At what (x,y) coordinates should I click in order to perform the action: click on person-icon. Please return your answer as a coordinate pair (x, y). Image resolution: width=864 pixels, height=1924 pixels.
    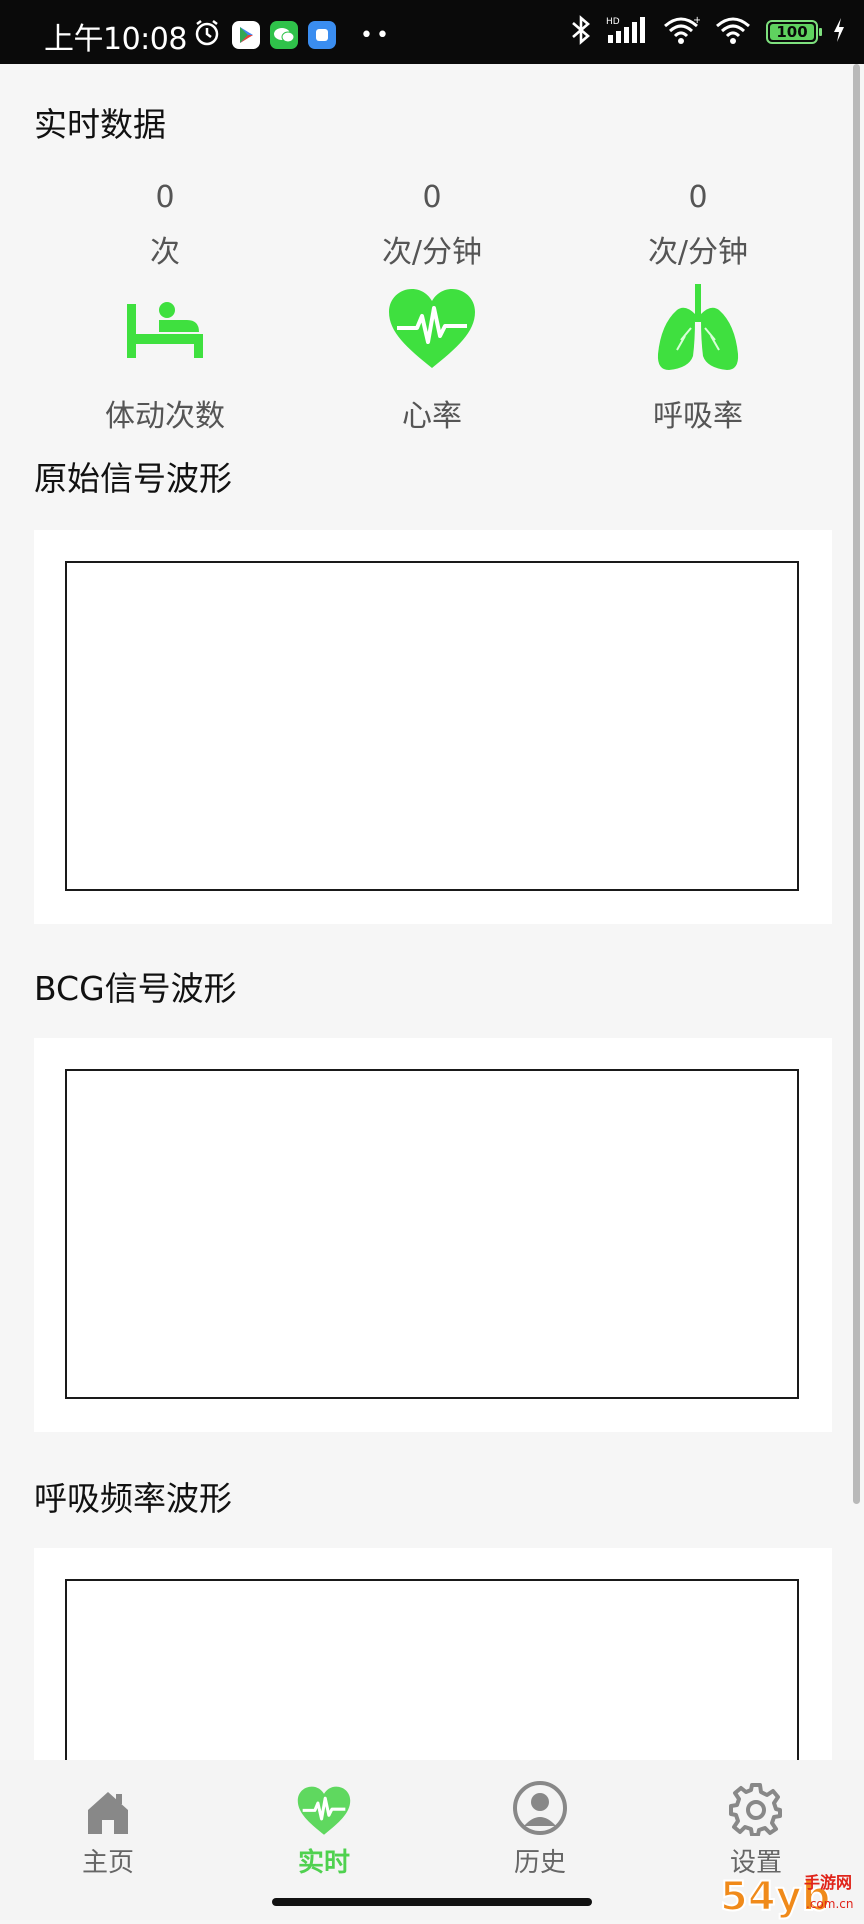
    Looking at the image, I should click on (540, 1805).